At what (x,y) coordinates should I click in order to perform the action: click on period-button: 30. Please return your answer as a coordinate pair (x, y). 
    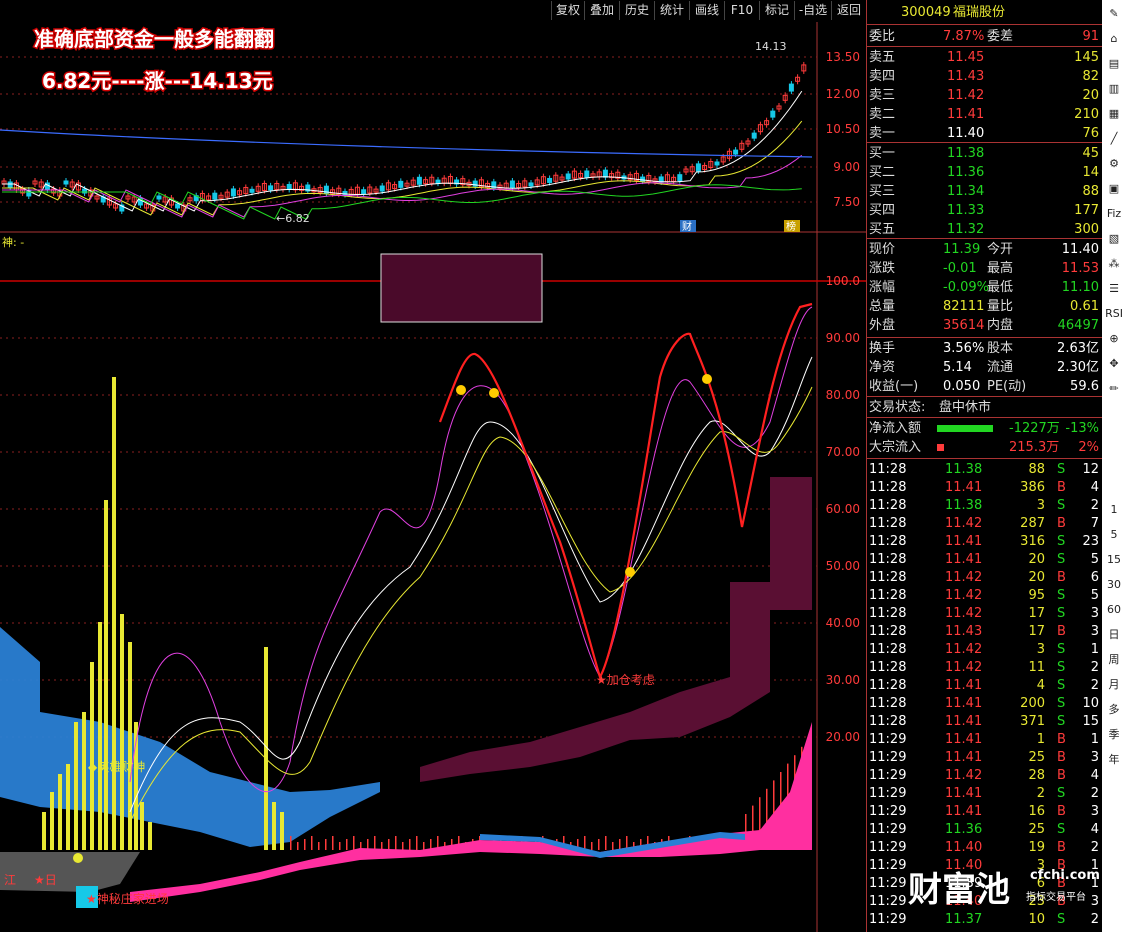
    Looking at the image, I should click on (1114, 585).